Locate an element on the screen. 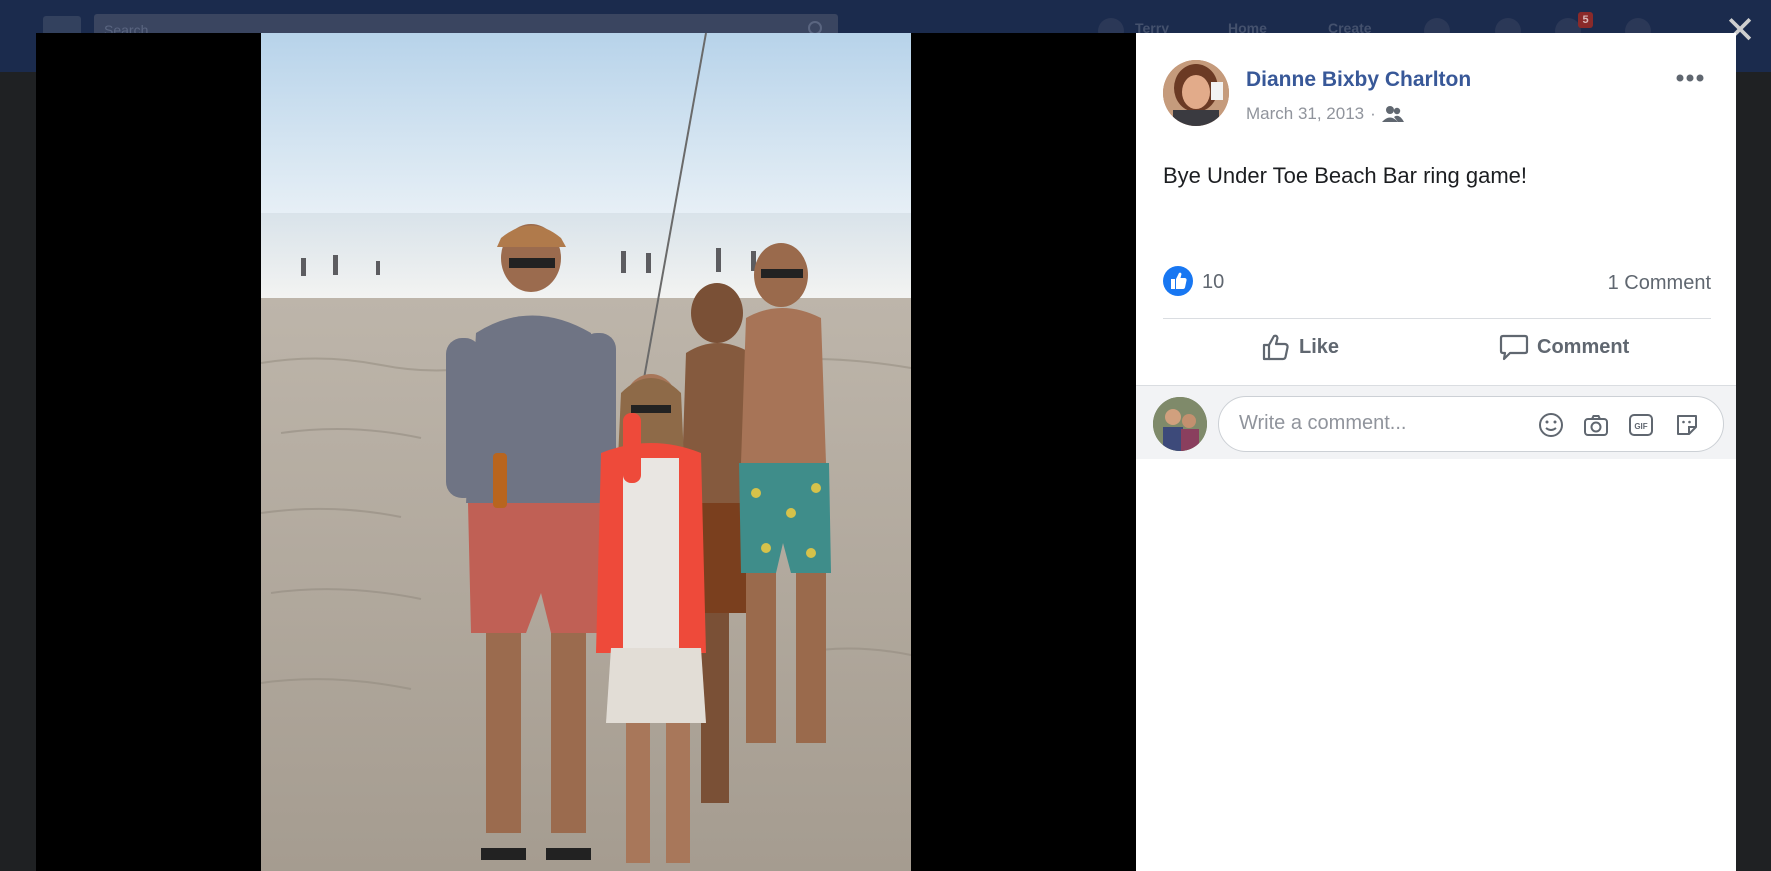 The image size is (1771, 871). comment-input-box: GIF is located at coordinates (1471, 424).